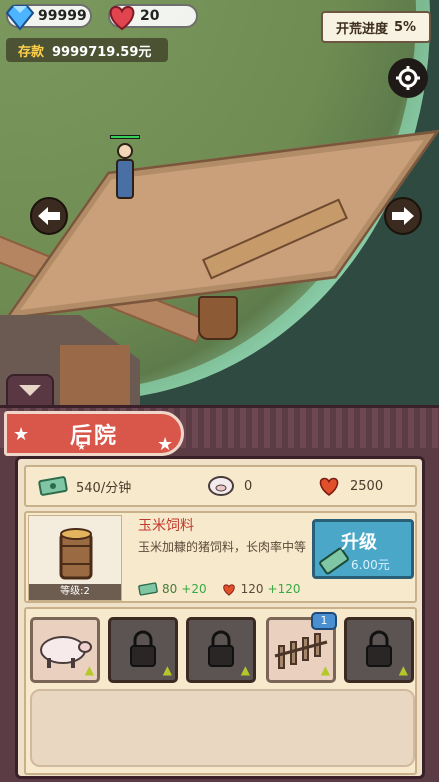 Image resolution: width=439 pixels, height=782 pixels. I want to click on upgrade-button: 升级 6.00元, so click(363, 549).